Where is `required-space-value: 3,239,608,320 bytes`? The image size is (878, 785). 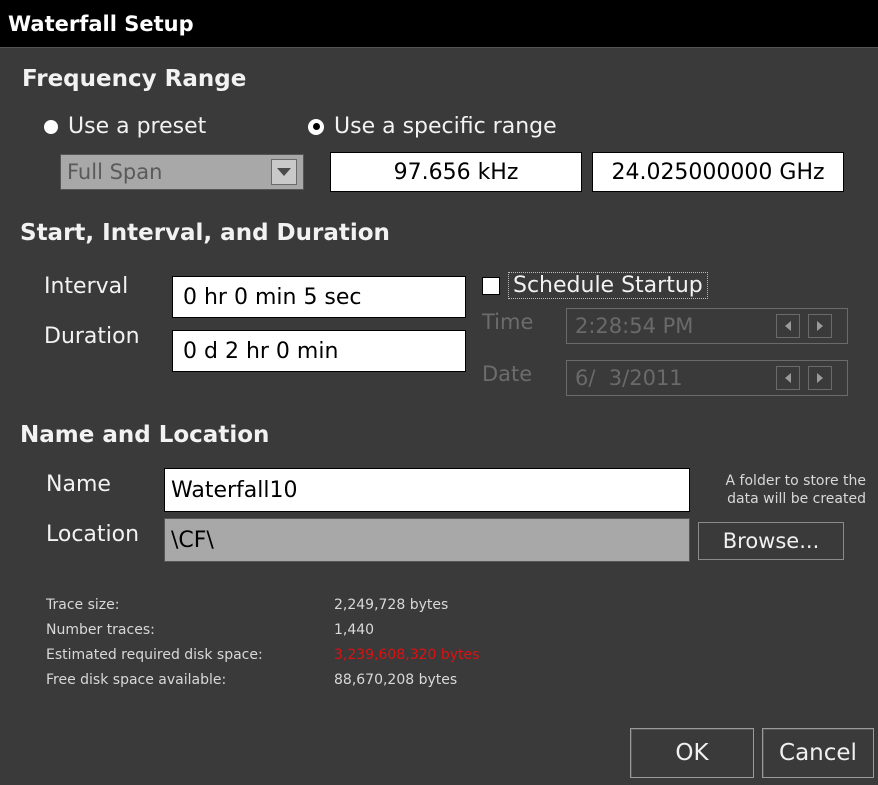 required-space-value: 3,239,608,320 bytes is located at coordinates (407, 655).